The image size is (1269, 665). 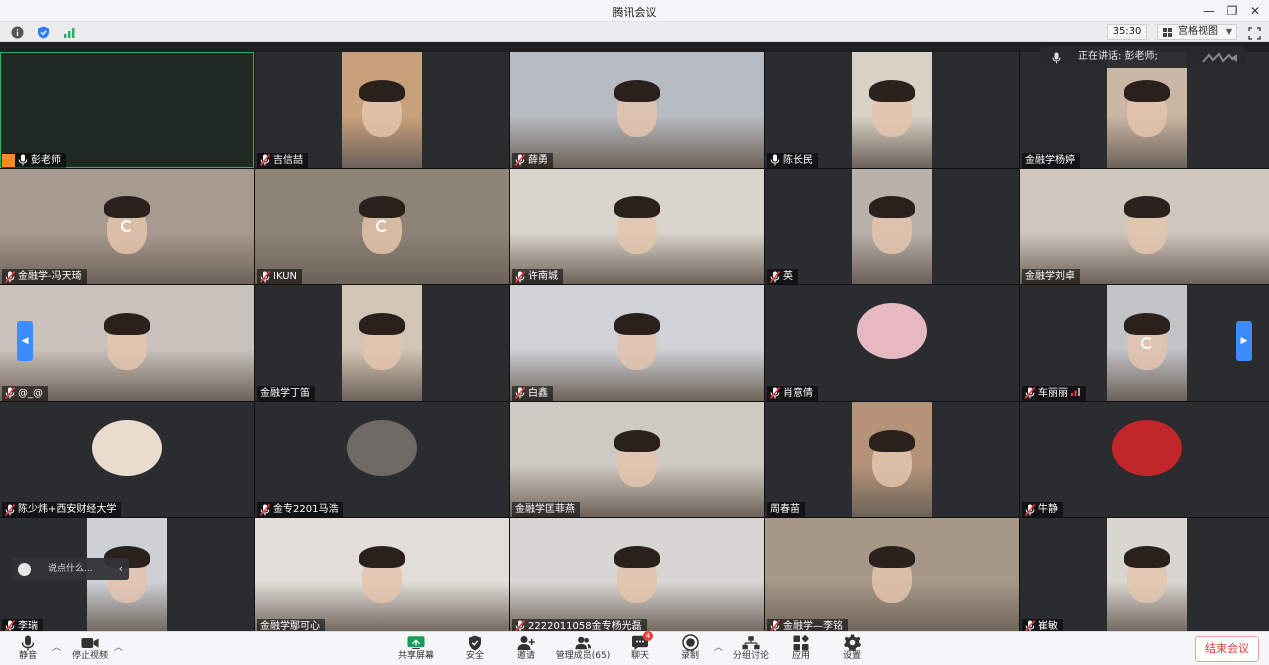 What do you see at coordinates (416, 649) in the screenshot?
I see `share-screen-button: 共享屏幕` at bounding box center [416, 649].